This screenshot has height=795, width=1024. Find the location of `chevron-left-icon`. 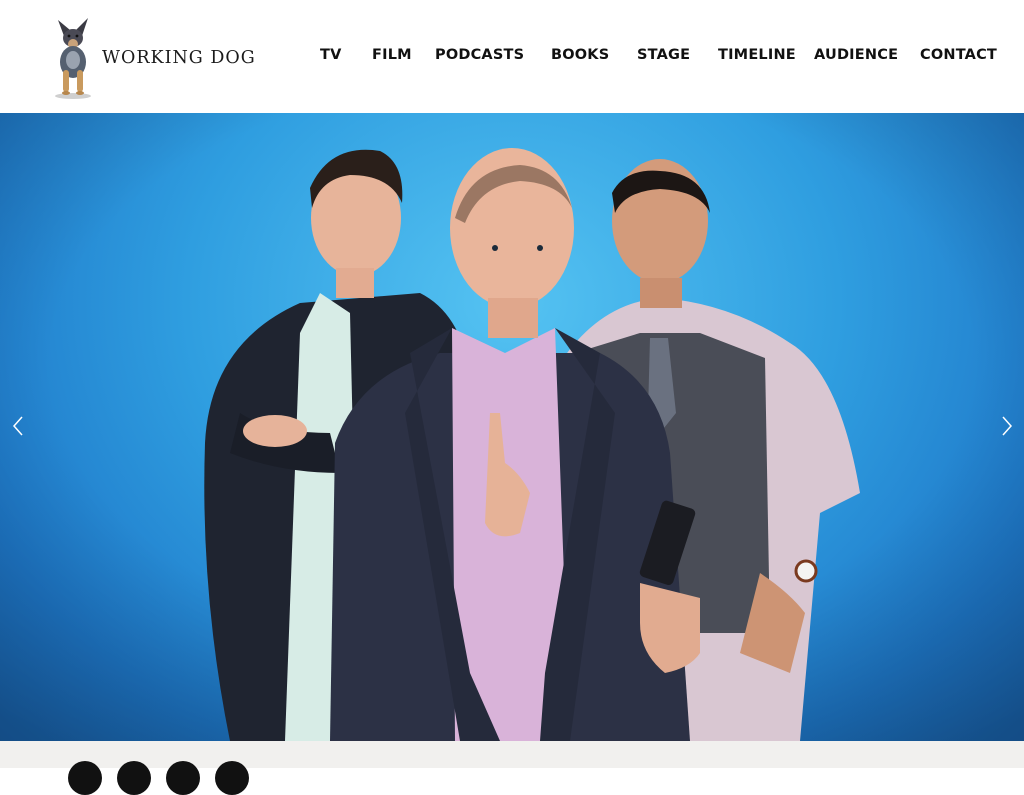

chevron-left-icon is located at coordinates (18, 426).